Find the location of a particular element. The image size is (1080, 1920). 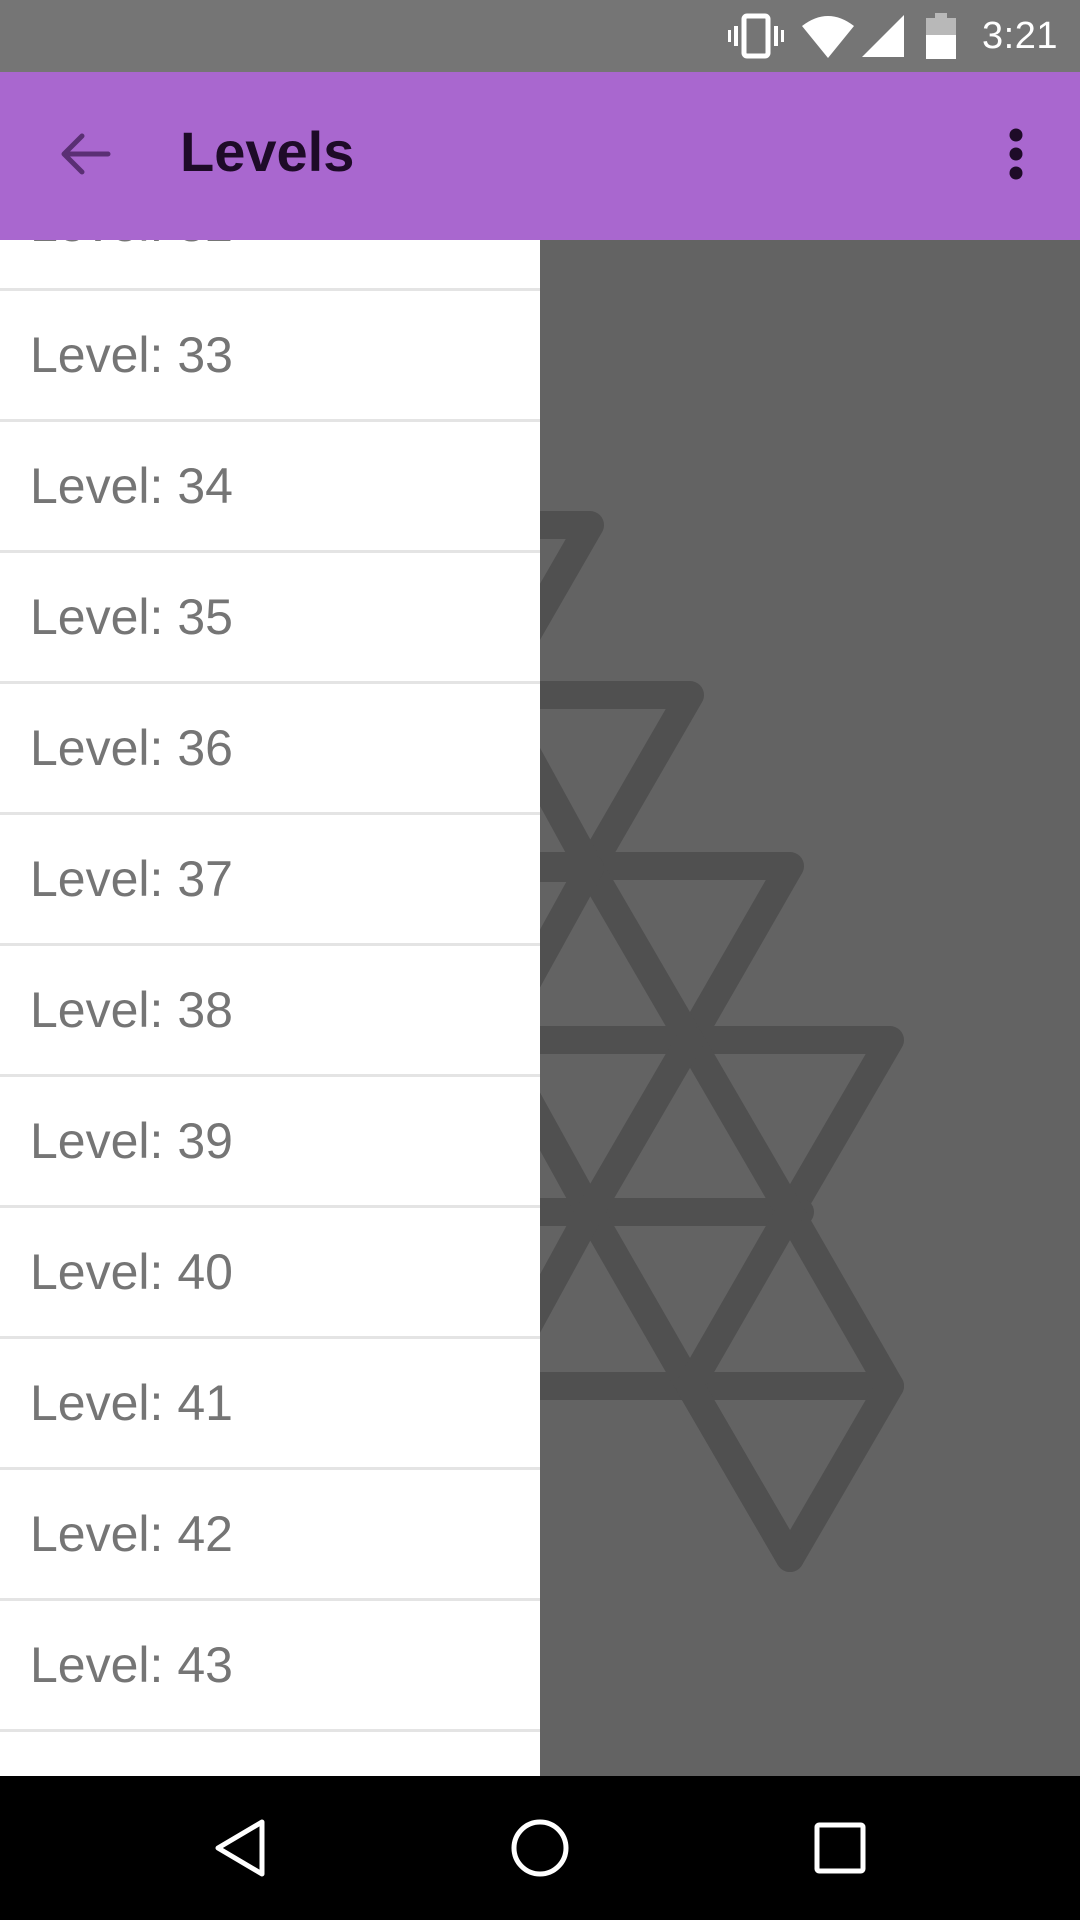

list-item-label: Level: 42 is located at coordinates (131, 1534).